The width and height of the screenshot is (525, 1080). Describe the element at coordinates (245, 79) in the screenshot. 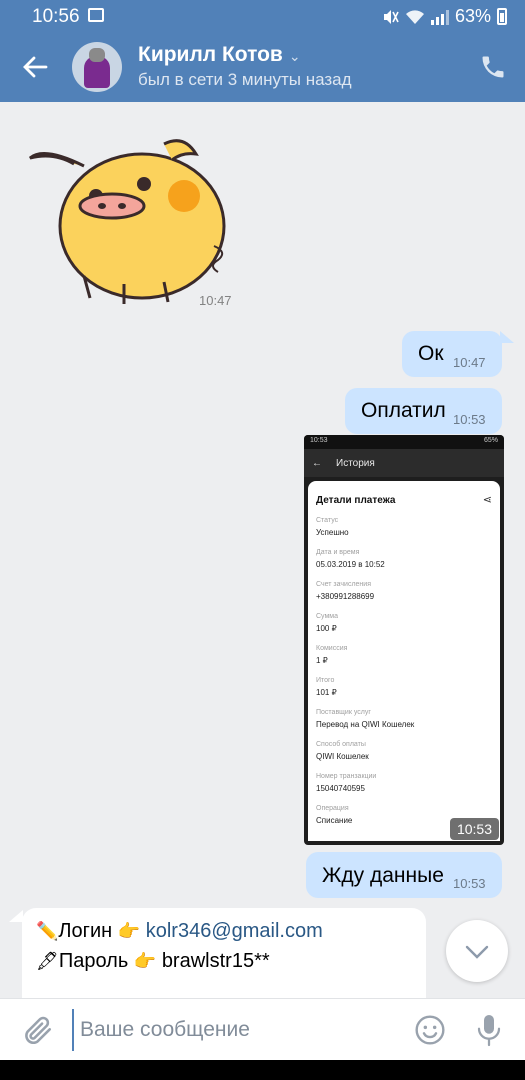

I see `contact-status: был в сети 3 минуты назад` at that location.